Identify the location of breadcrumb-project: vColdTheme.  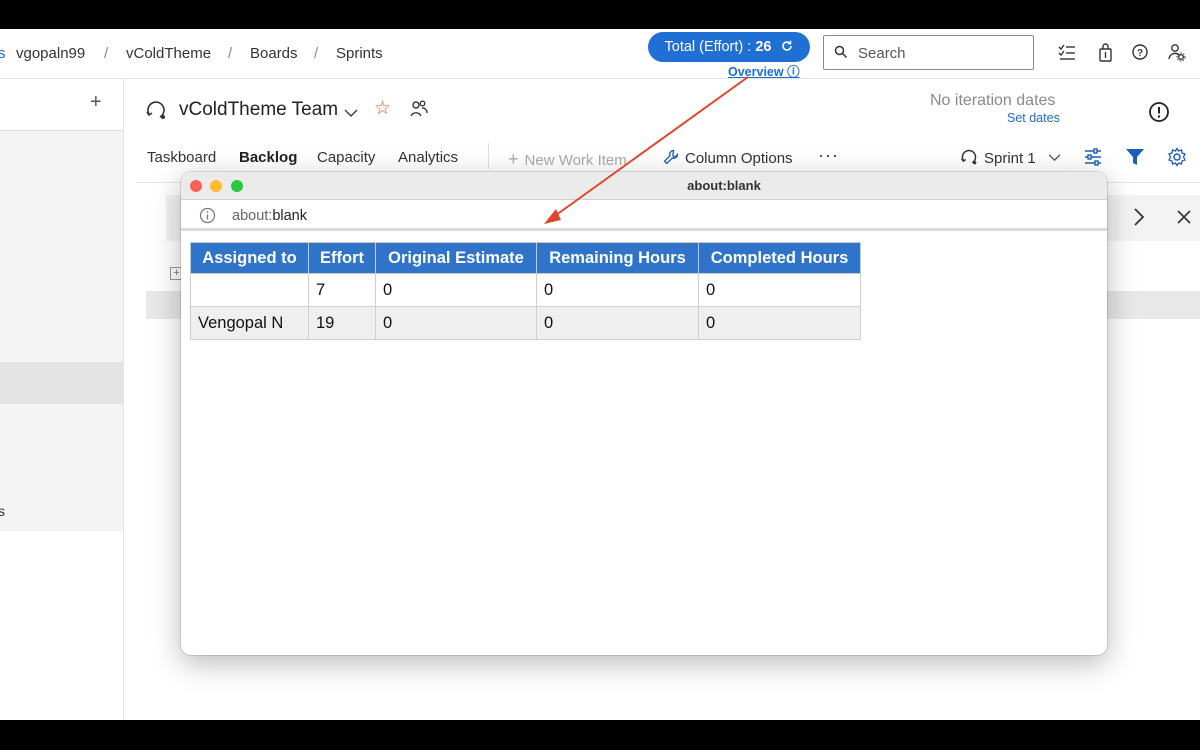
(168, 53).